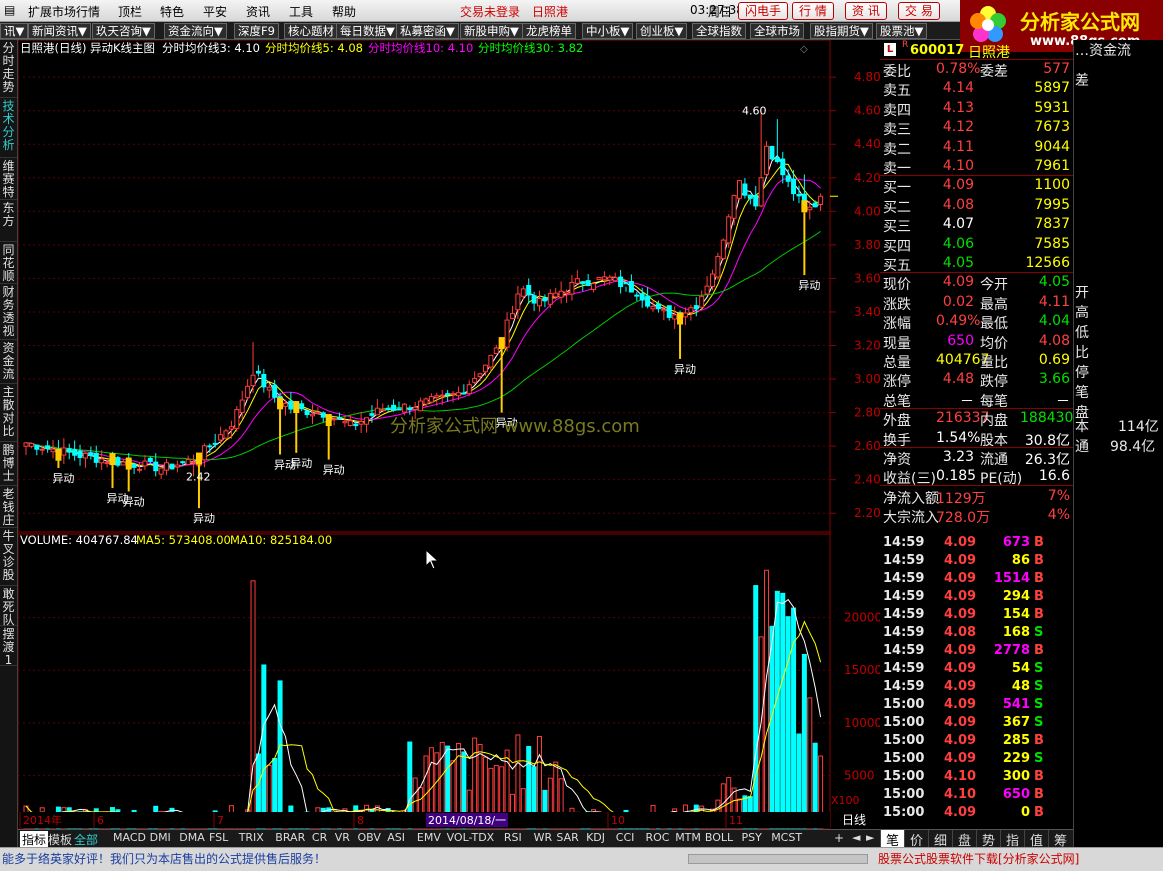 This screenshot has height=871, width=1163. What do you see at coordinates (14, 31) in the screenshot?
I see `tab-0: 讯▼` at bounding box center [14, 31].